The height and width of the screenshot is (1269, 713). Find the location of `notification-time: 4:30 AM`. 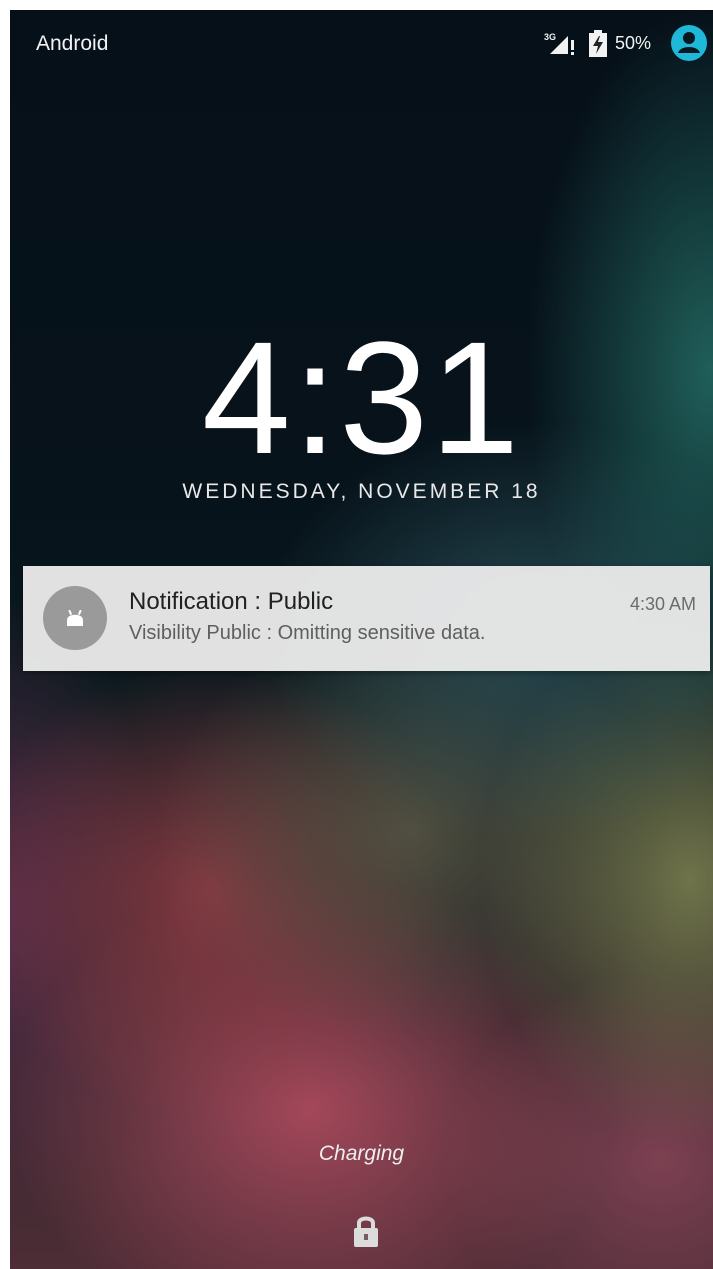

notification-time: 4:30 AM is located at coordinates (662, 604).